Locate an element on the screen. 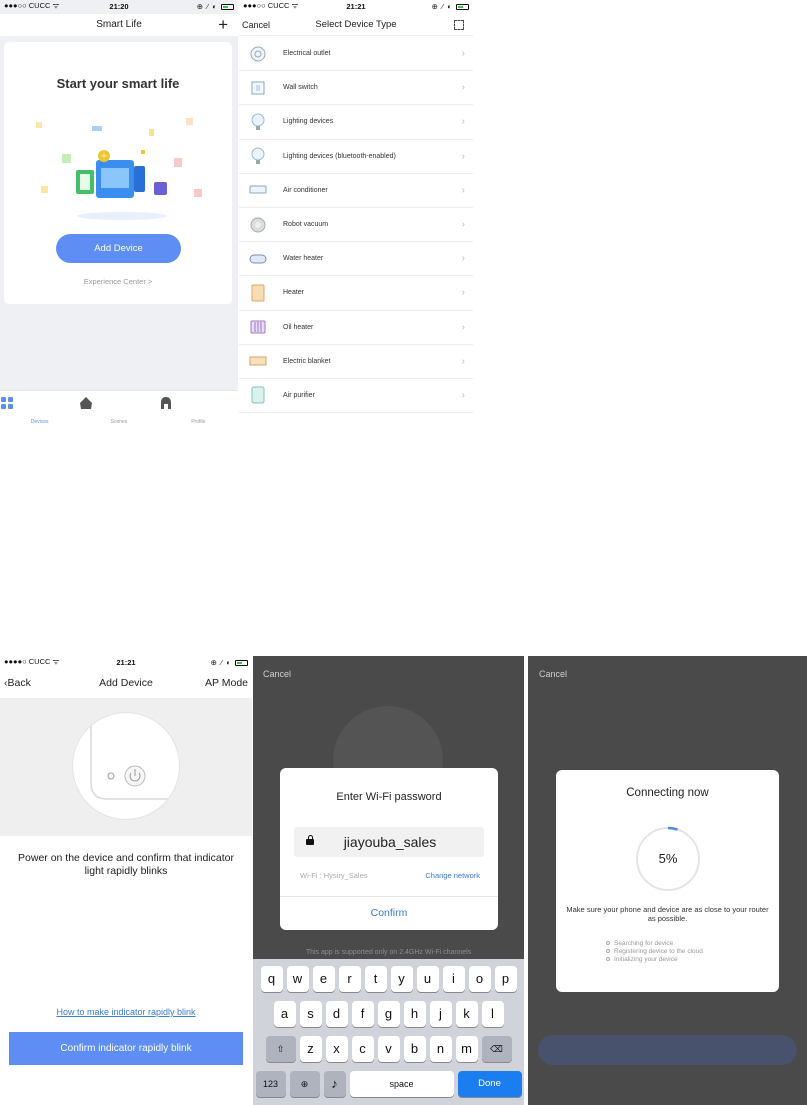 The height and width of the screenshot is (1105, 807). key: o is located at coordinates (479, 979).